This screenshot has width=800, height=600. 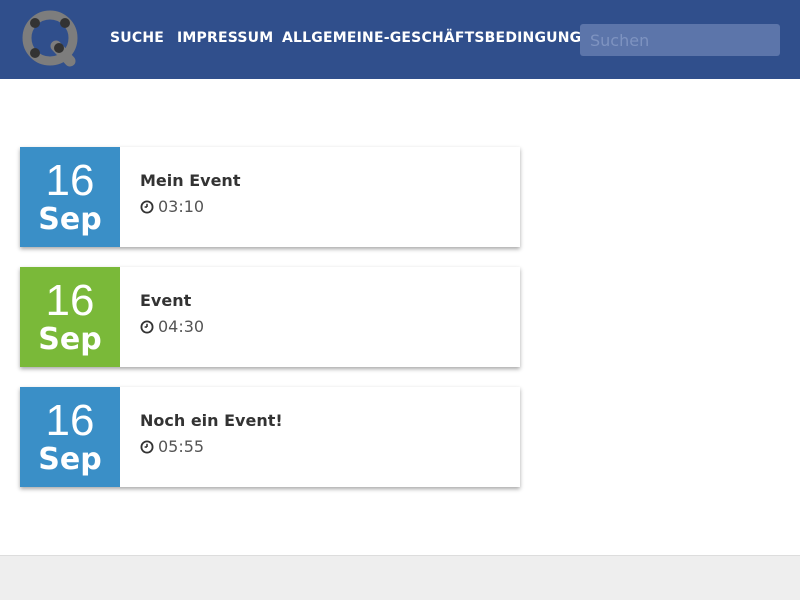 I want to click on event-card-3: 16 Sep Noch ein Event! 05:55, so click(x=270, y=437).